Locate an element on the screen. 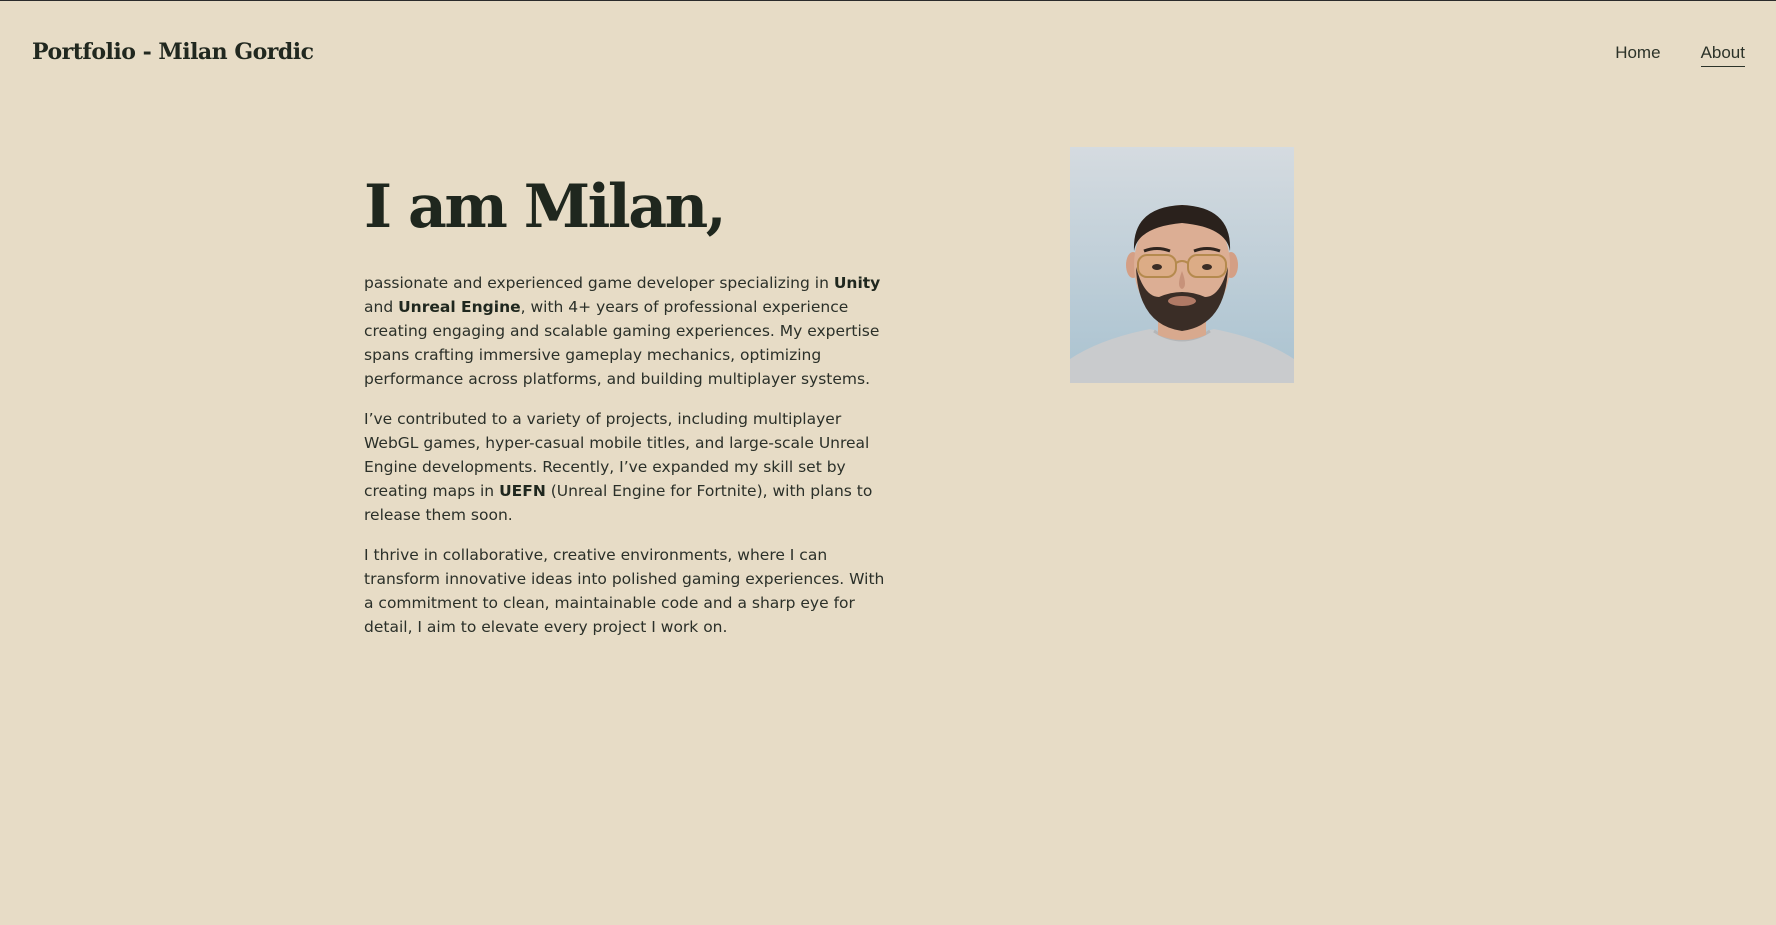  profile-photo-illustration is located at coordinates (1182, 265).